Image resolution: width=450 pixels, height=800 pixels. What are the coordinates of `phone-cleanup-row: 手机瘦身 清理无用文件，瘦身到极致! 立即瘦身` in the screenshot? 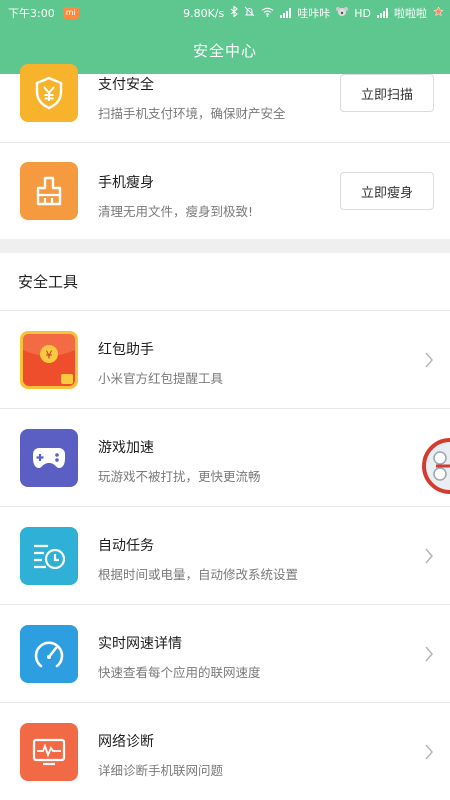 It's located at (225, 191).